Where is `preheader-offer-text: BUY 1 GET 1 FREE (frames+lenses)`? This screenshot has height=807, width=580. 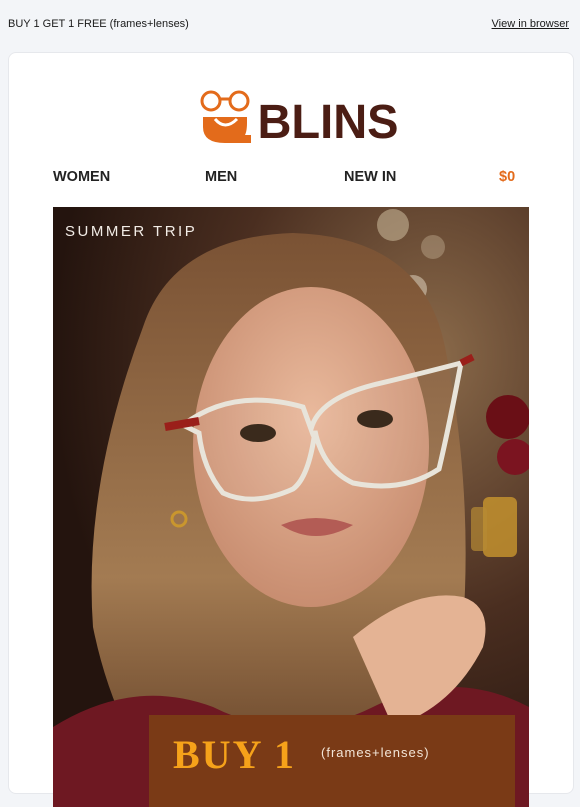 preheader-offer-text: BUY 1 GET 1 FREE (frames+lenses) is located at coordinates (98, 24).